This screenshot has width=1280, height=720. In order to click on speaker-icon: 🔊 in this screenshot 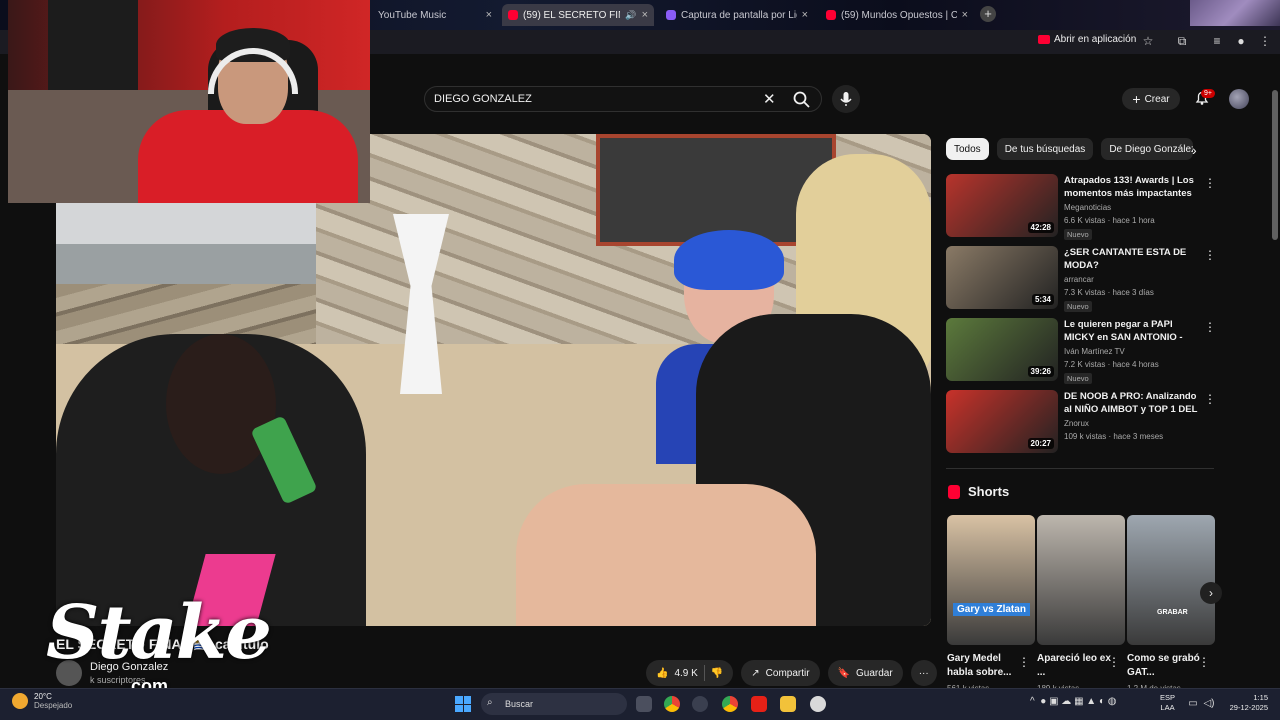, I will do `click(630, 15)`.